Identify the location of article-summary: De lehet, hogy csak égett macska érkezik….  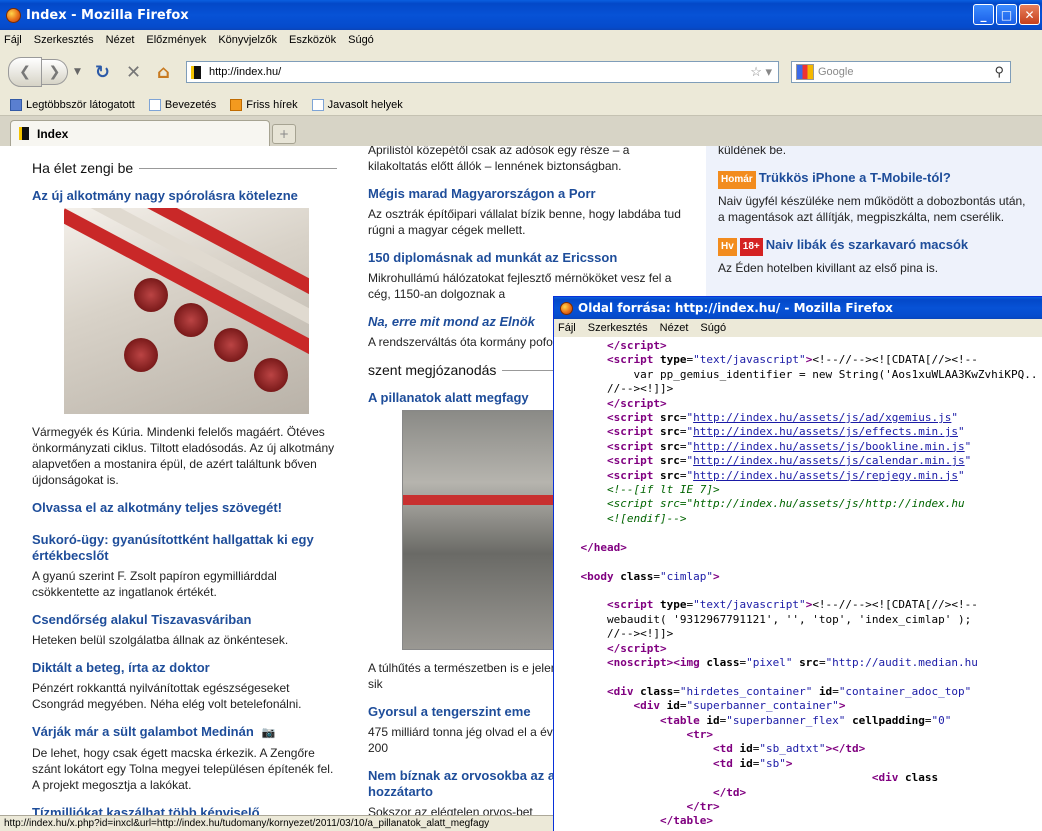
(183, 769).